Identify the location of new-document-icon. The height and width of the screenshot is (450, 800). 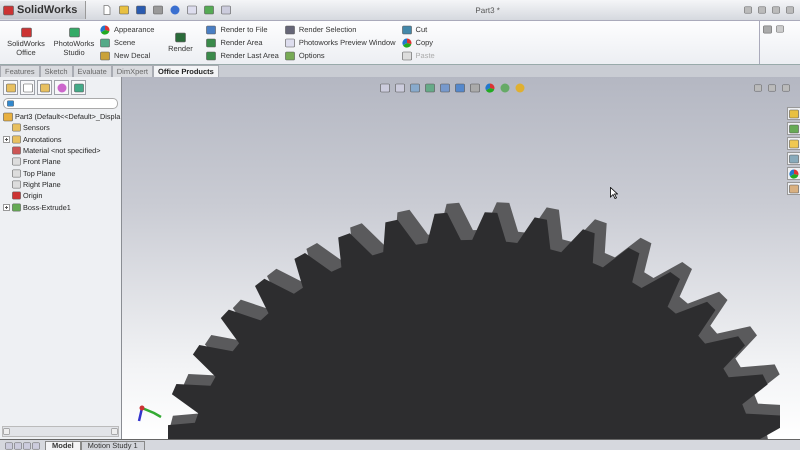
(107, 10).